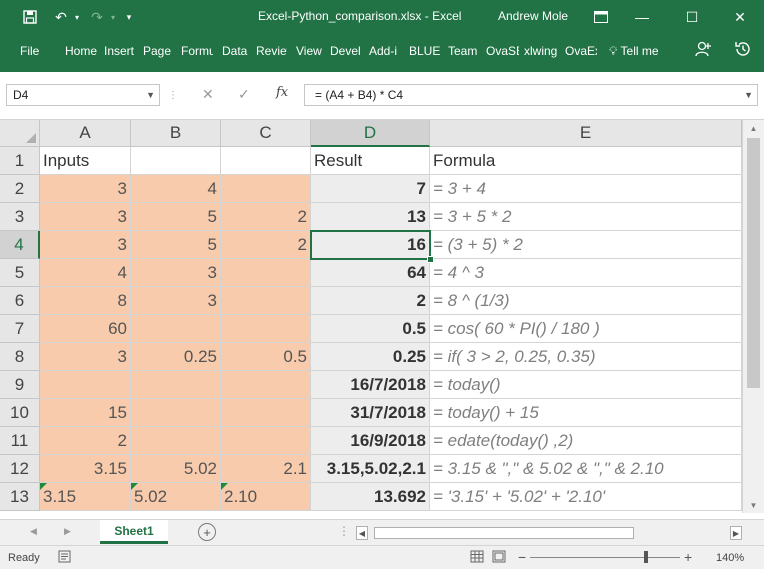 The width and height of the screenshot is (764, 569). What do you see at coordinates (309, 51) in the screenshot?
I see `tab-view: View` at bounding box center [309, 51].